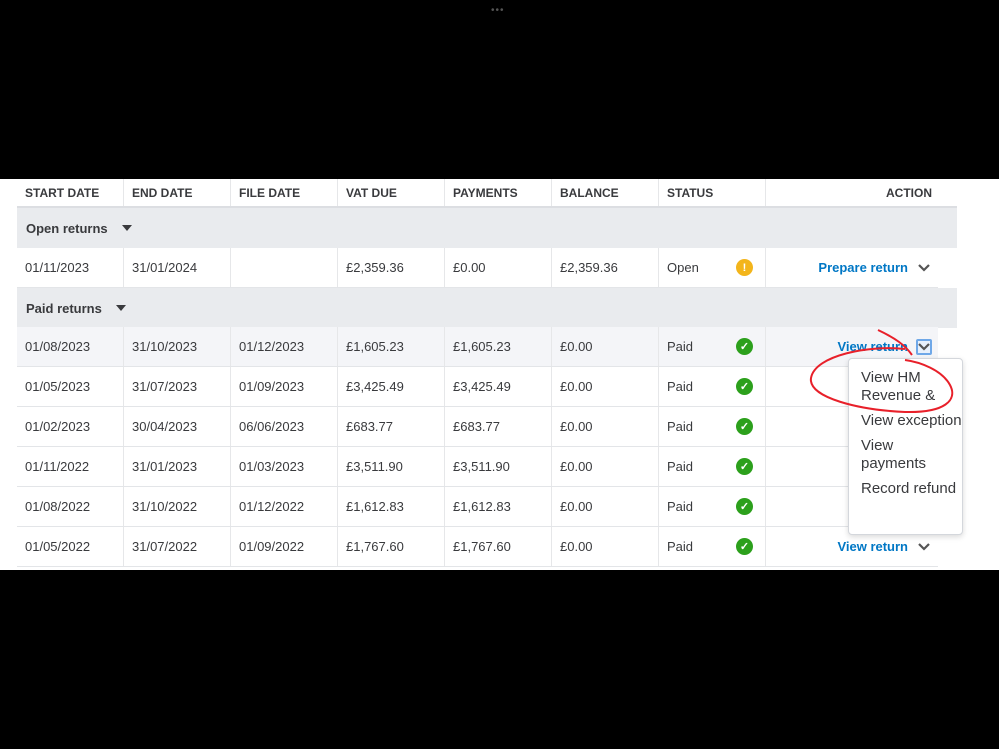 This screenshot has height=749, width=999. What do you see at coordinates (605, 267) in the screenshot?
I see `cell-balance: £2,359.36` at bounding box center [605, 267].